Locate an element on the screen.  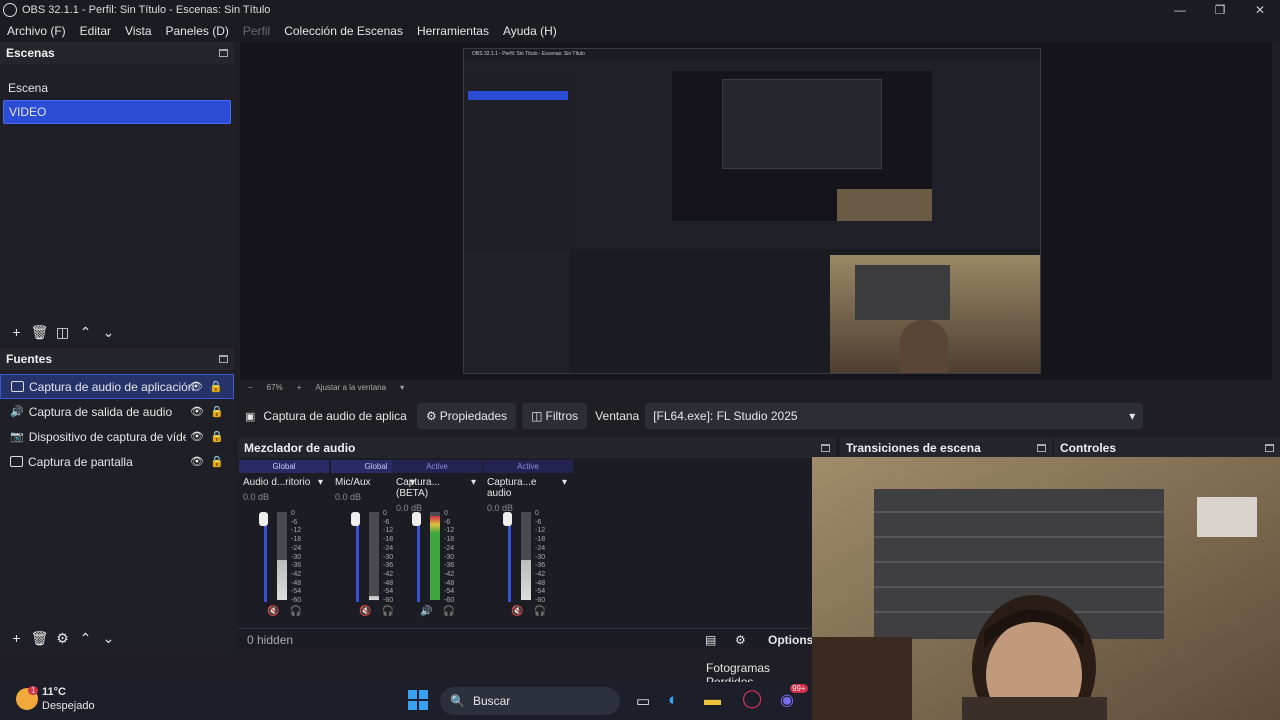
filters-button: ◫ Filtros is located at coordinates (555, 416).